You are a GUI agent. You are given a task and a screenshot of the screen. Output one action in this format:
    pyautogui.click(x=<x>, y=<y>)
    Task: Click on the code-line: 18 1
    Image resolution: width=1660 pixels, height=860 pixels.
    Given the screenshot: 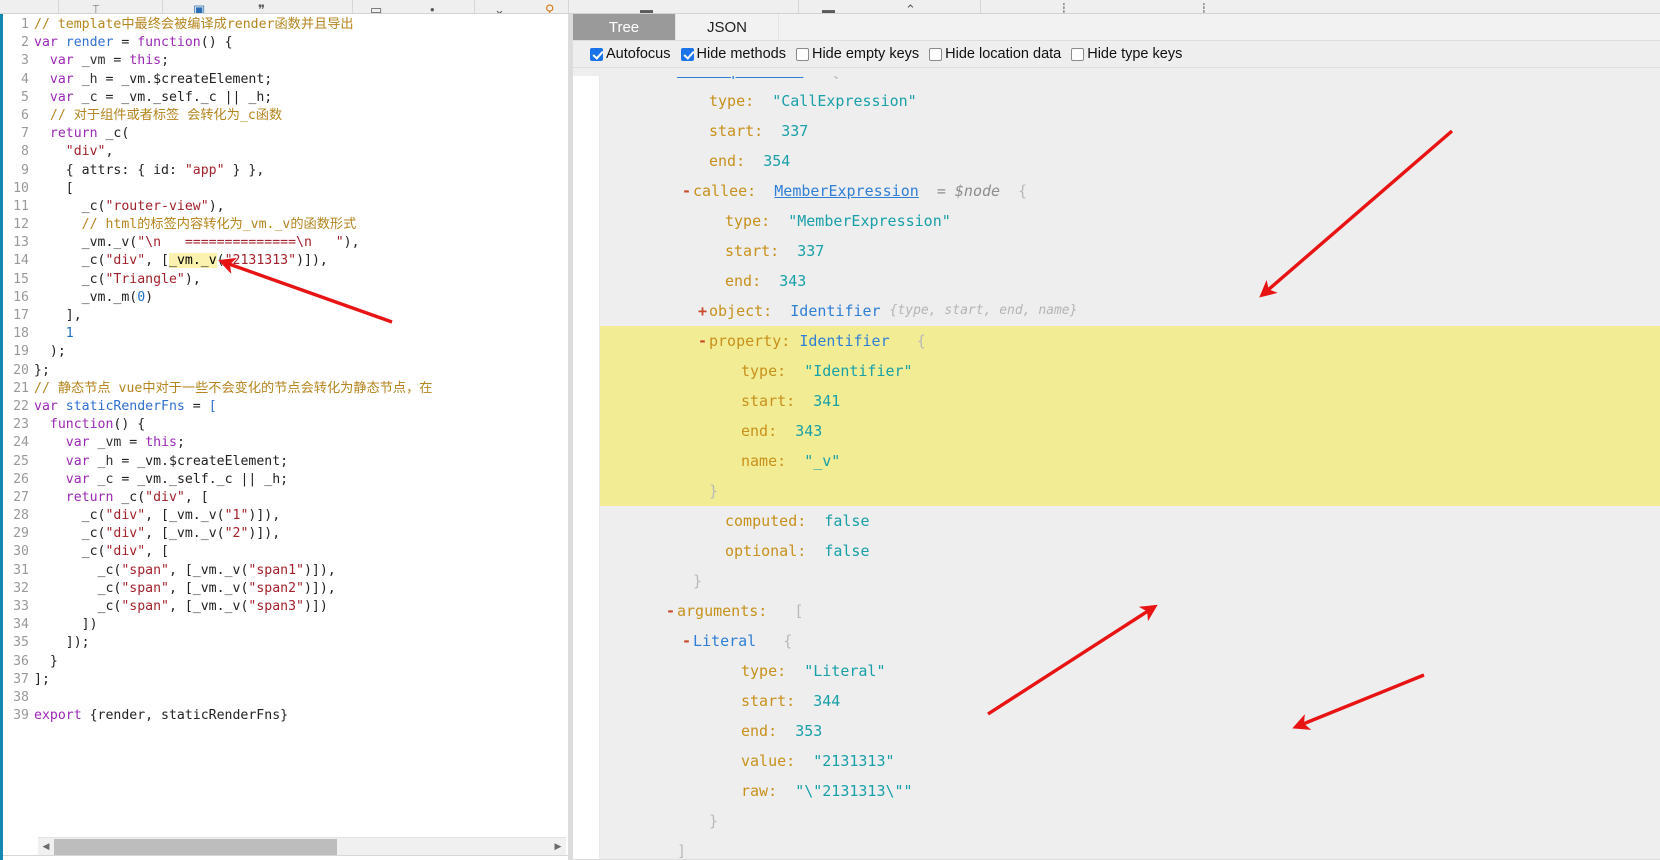 What is the action you would take?
    pyautogui.click(x=284, y=334)
    